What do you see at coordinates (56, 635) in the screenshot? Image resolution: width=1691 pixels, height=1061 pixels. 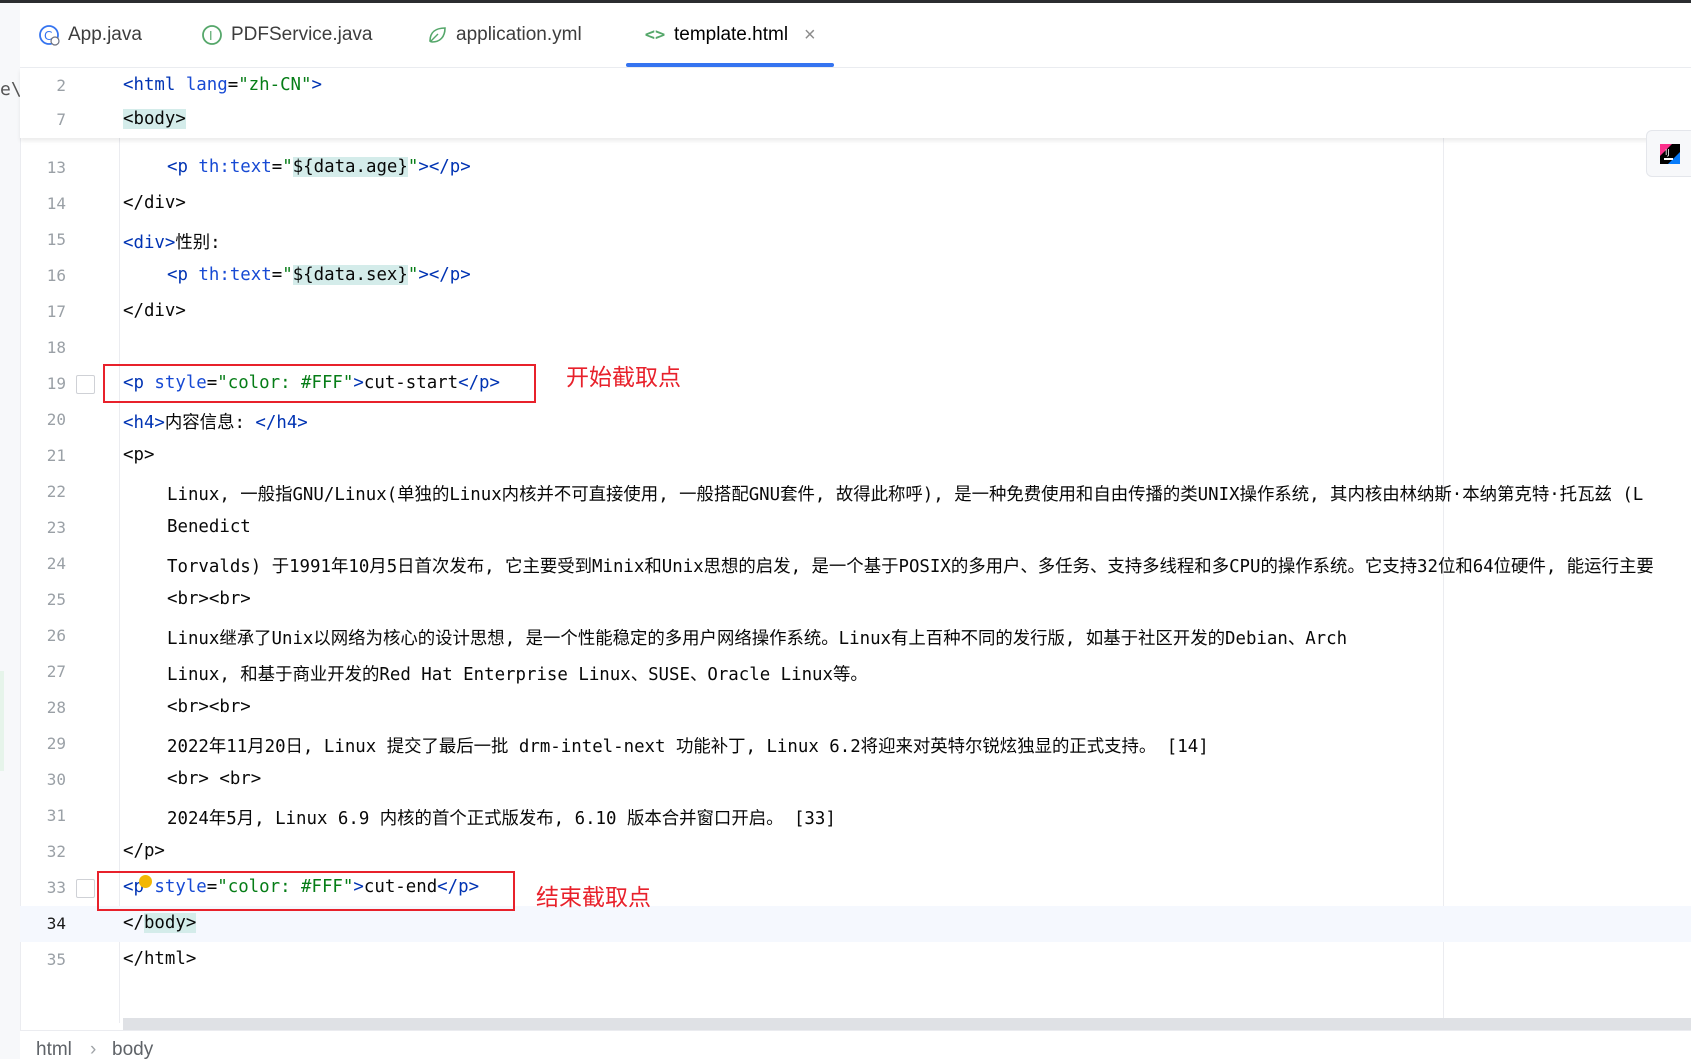 I see `line-number: 26` at bounding box center [56, 635].